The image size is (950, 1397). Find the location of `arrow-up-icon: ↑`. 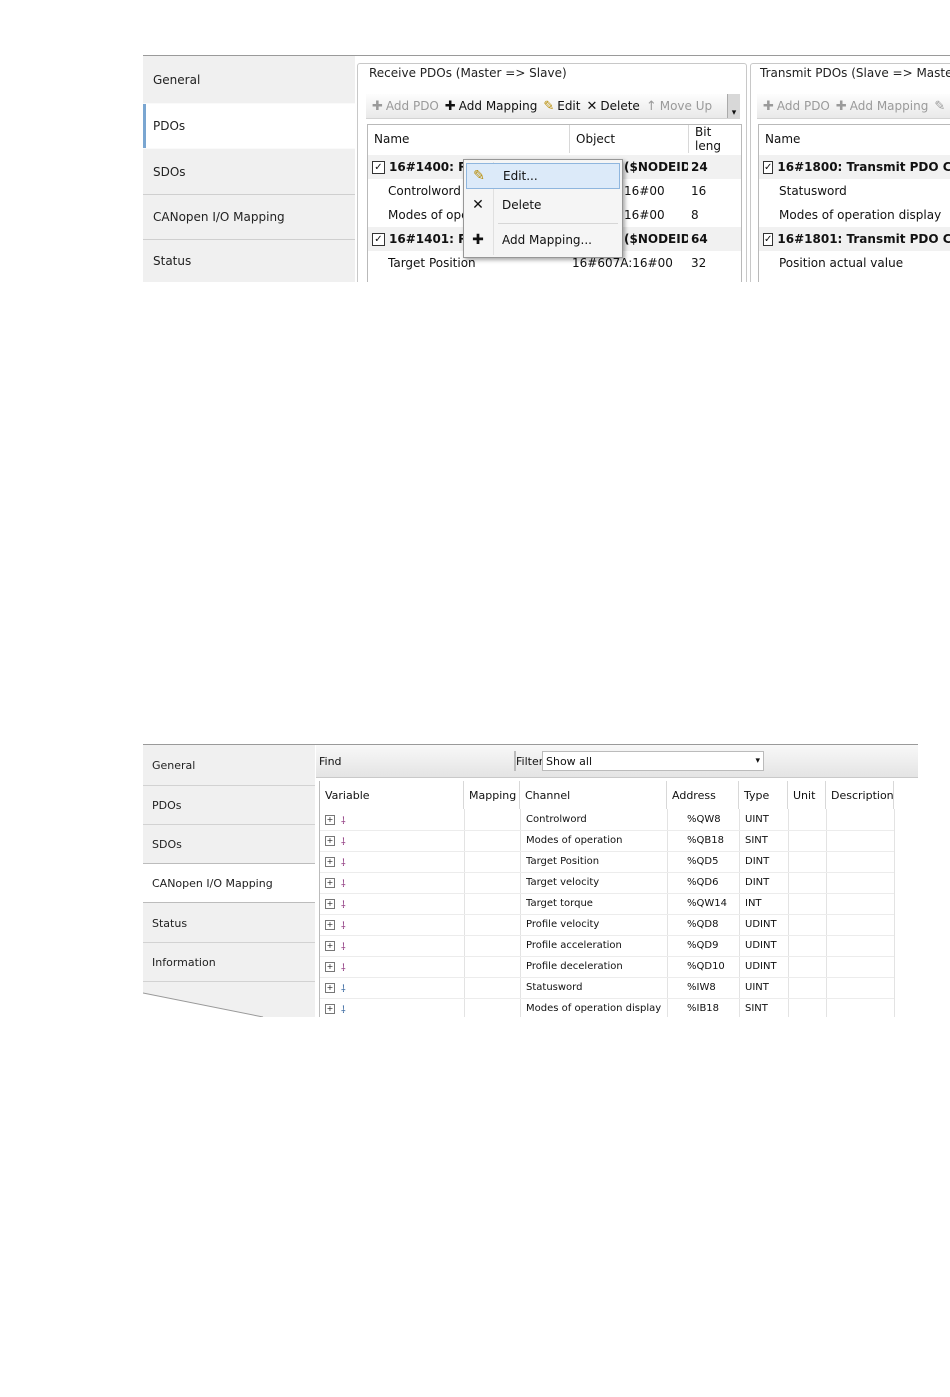

arrow-up-icon: ↑ is located at coordinates (651, 106).